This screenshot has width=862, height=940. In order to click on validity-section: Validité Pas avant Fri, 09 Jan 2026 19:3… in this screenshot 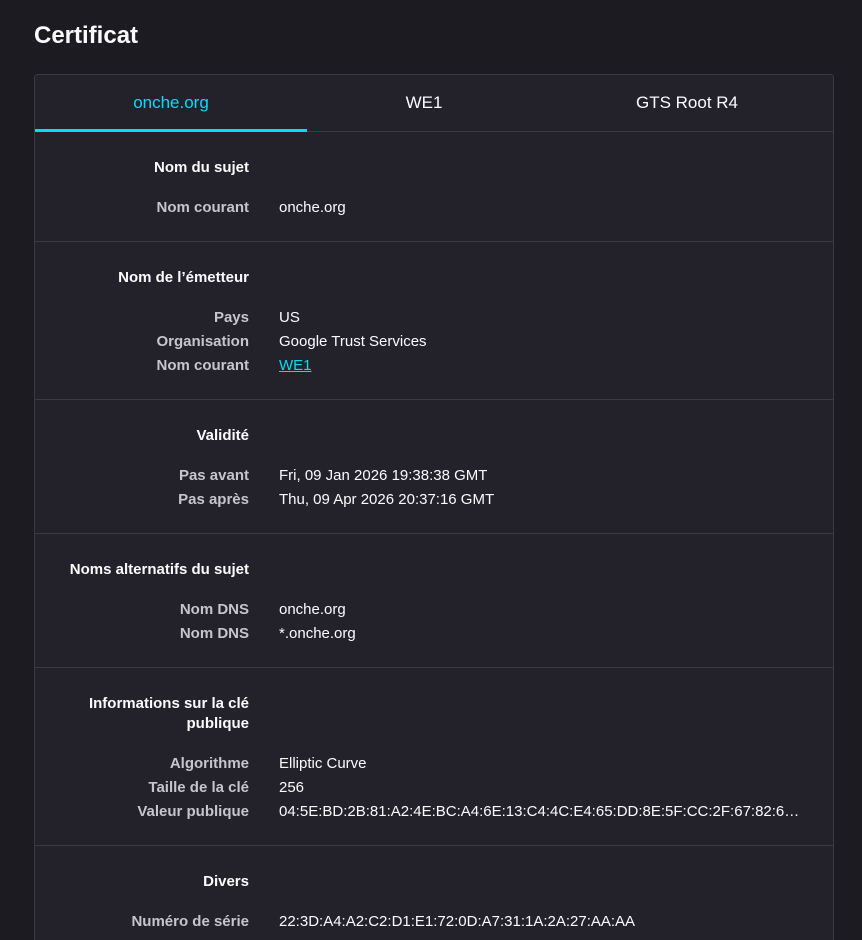, I will do `click(434, 467)`.